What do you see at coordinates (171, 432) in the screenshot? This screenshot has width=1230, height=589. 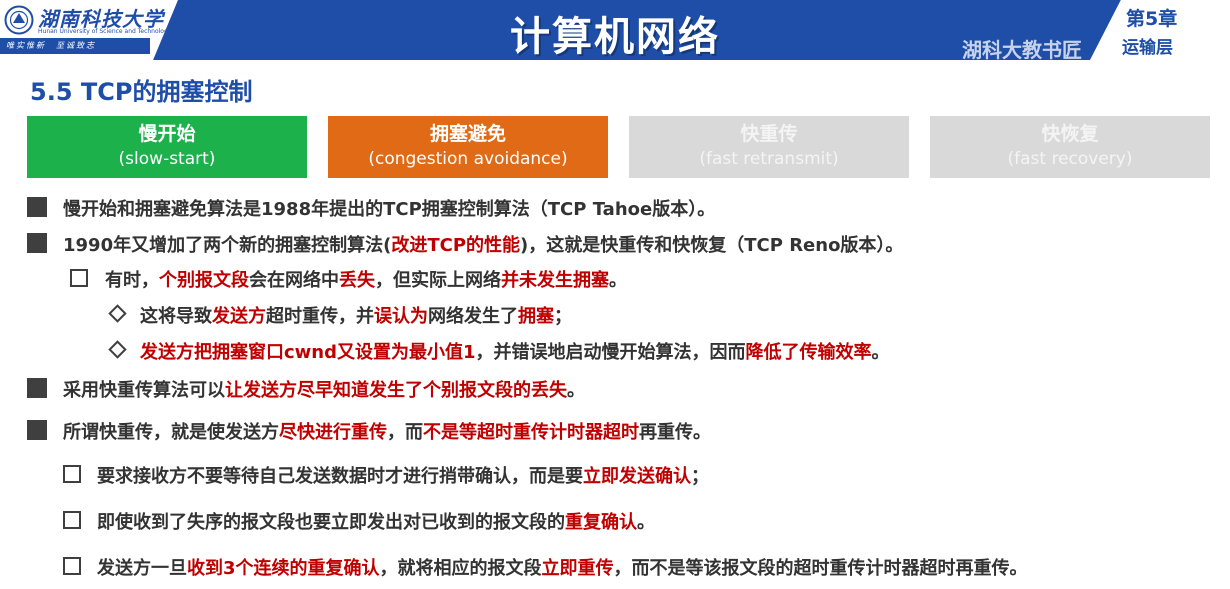 I see `bullet-text: 所谓快重传，就是使发送方` at bounding box center [171, 432].